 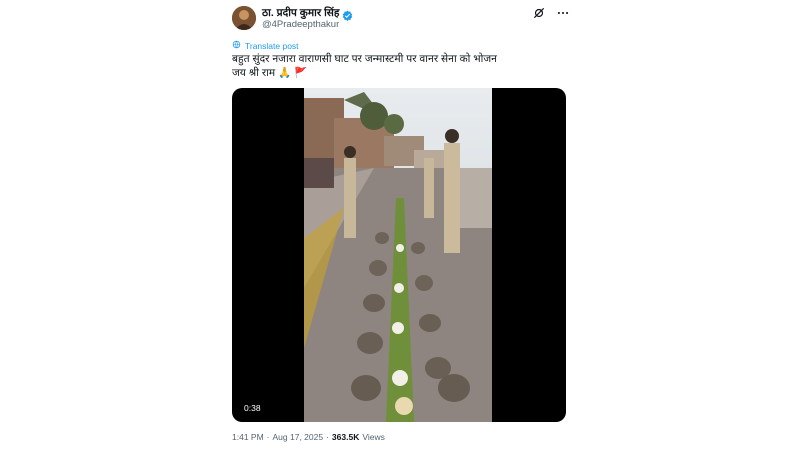 What do you see at coordinates (373, 437) in the screenshot?
I see `views-label: Views` at bounding box center [373, 437].